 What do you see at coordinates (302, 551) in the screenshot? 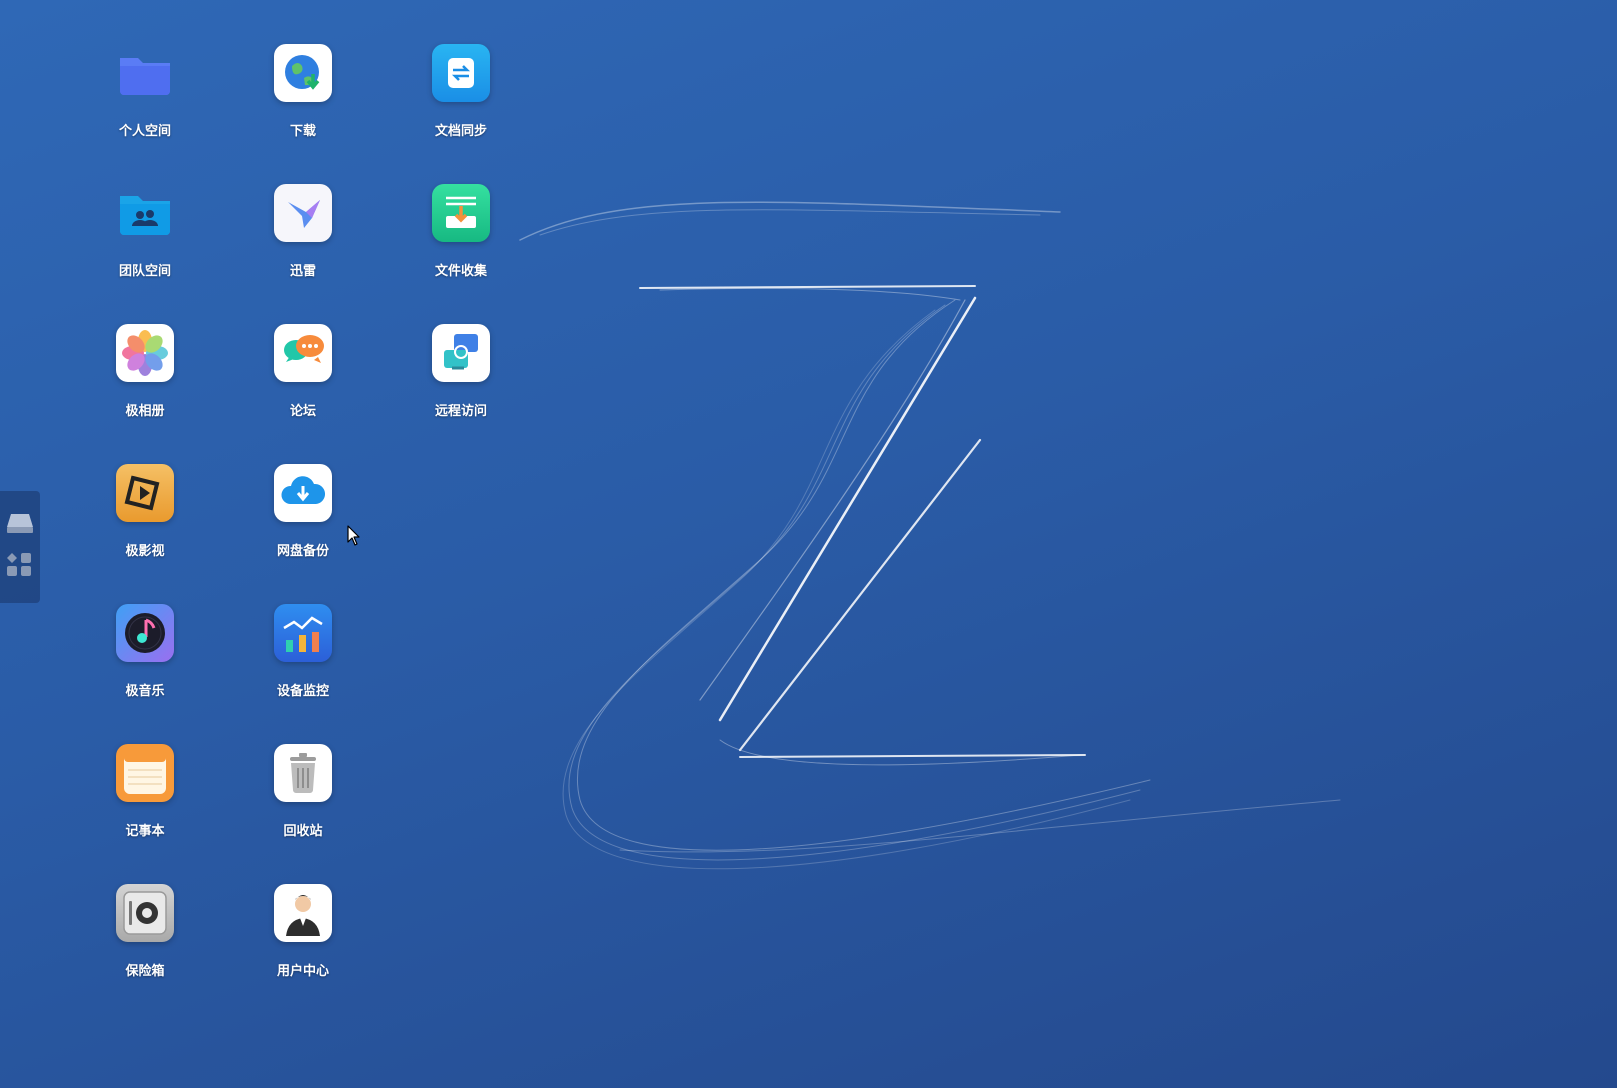
I see `app-label: 网盘备份` at bounding box center [302, 551].